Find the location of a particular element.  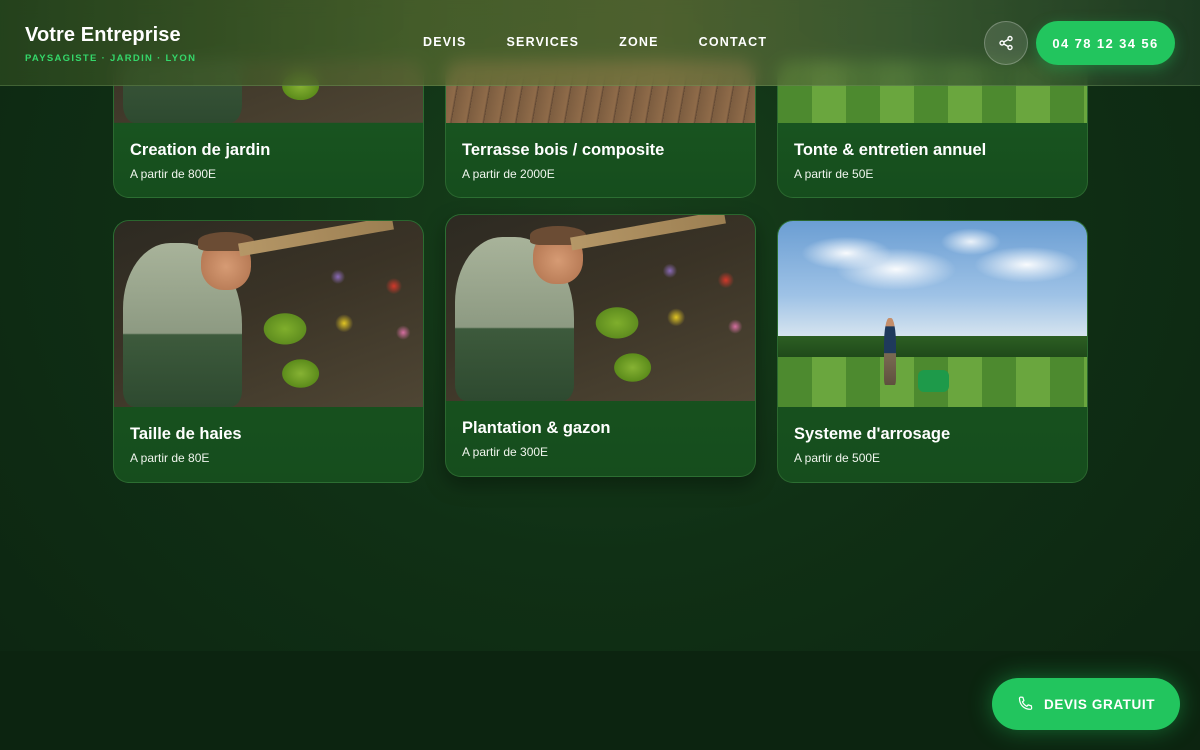

main-nav: DEVIS SERVICES ZONE CONTACT is located at coordinates (595, 42).